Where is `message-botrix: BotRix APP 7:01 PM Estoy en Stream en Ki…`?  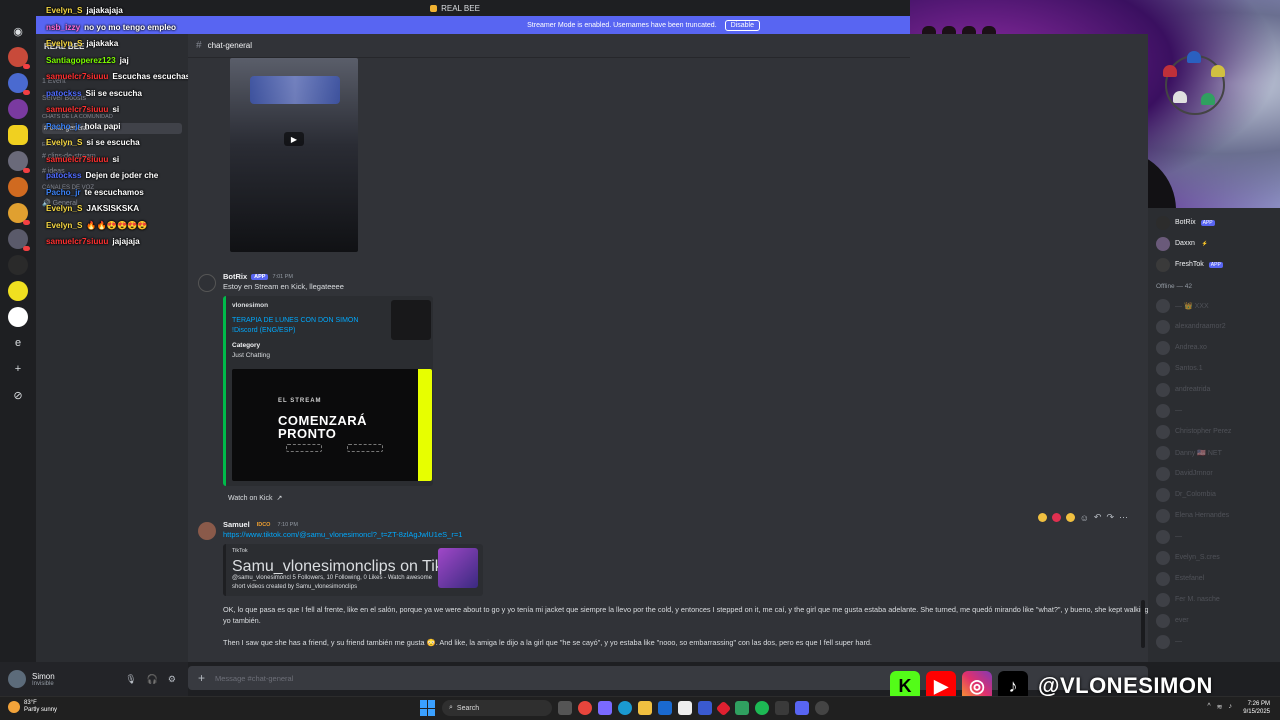 message-botrix: BotRix APP 7:01 PM Estoy en Stream en Ki… is located at coordinates (668, 282).